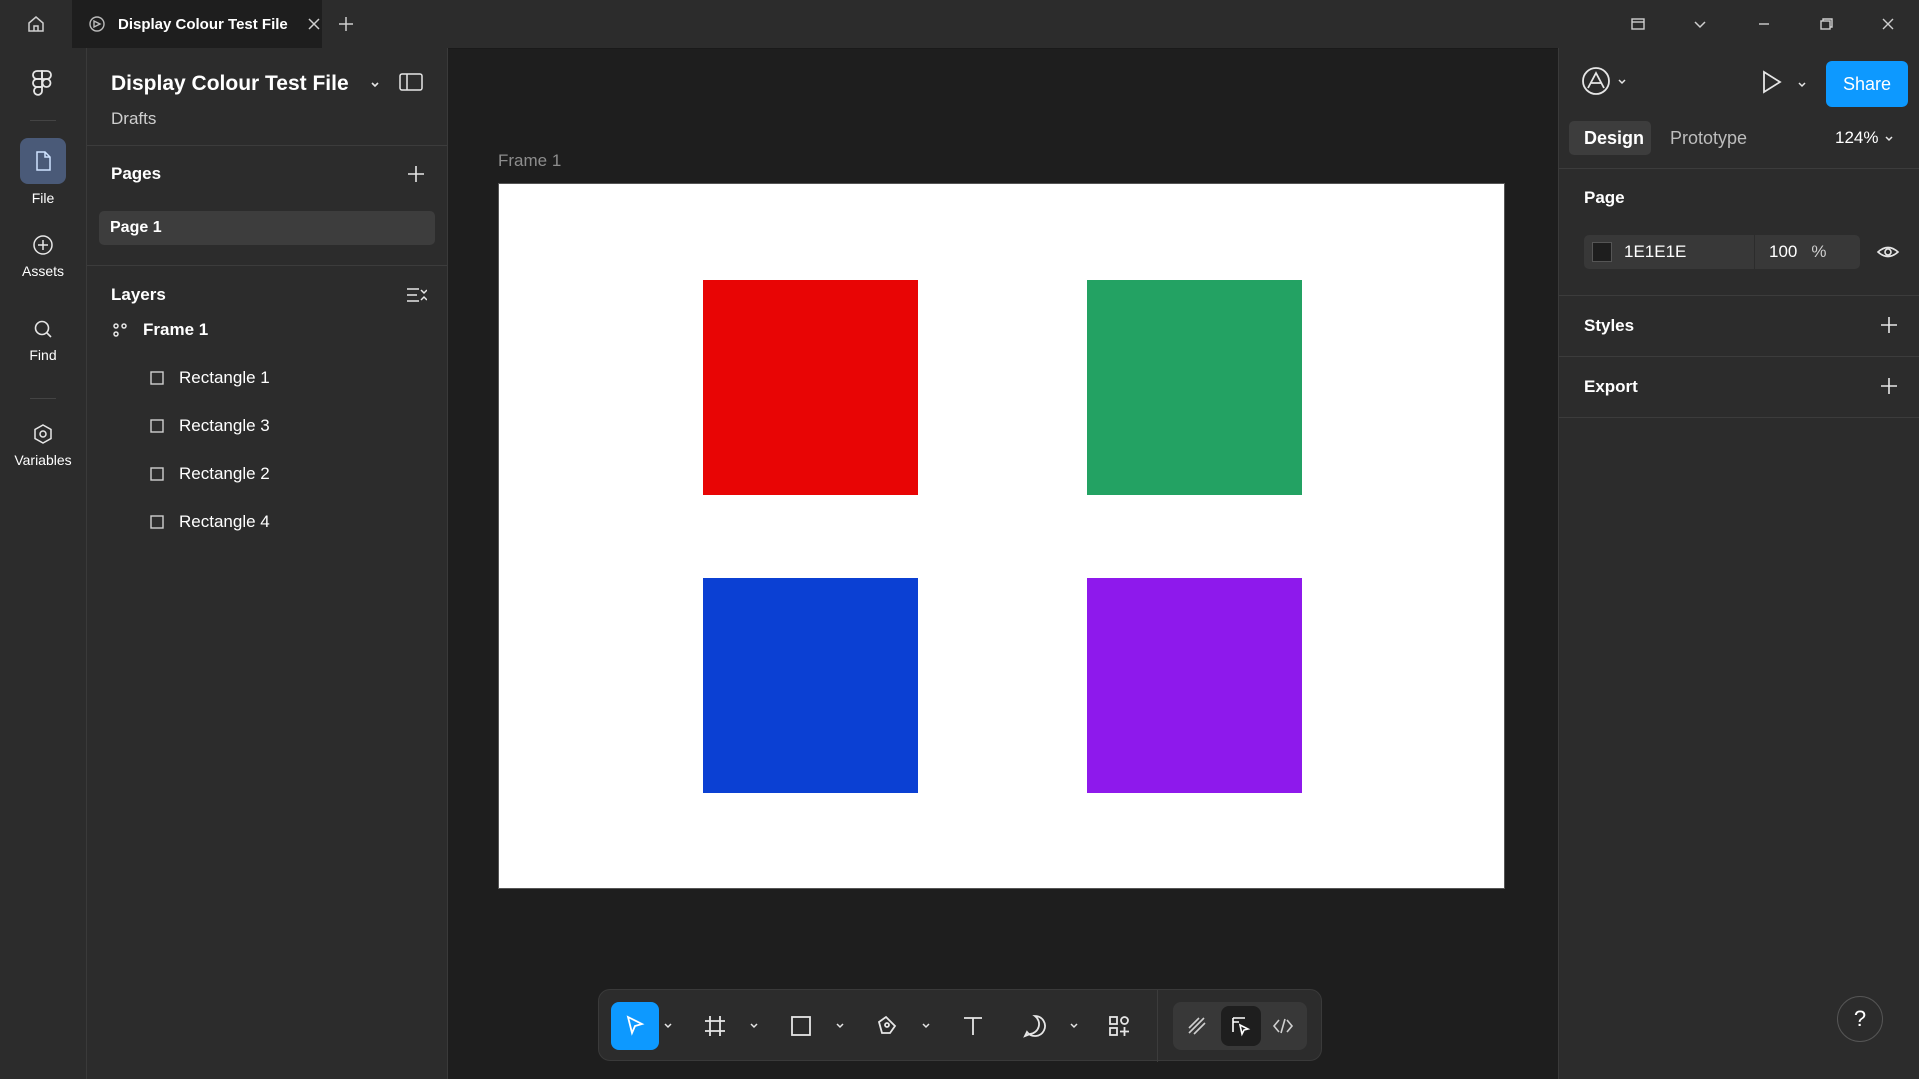  I want to click on layer-label: Rectangle 3, so click(224, 425).